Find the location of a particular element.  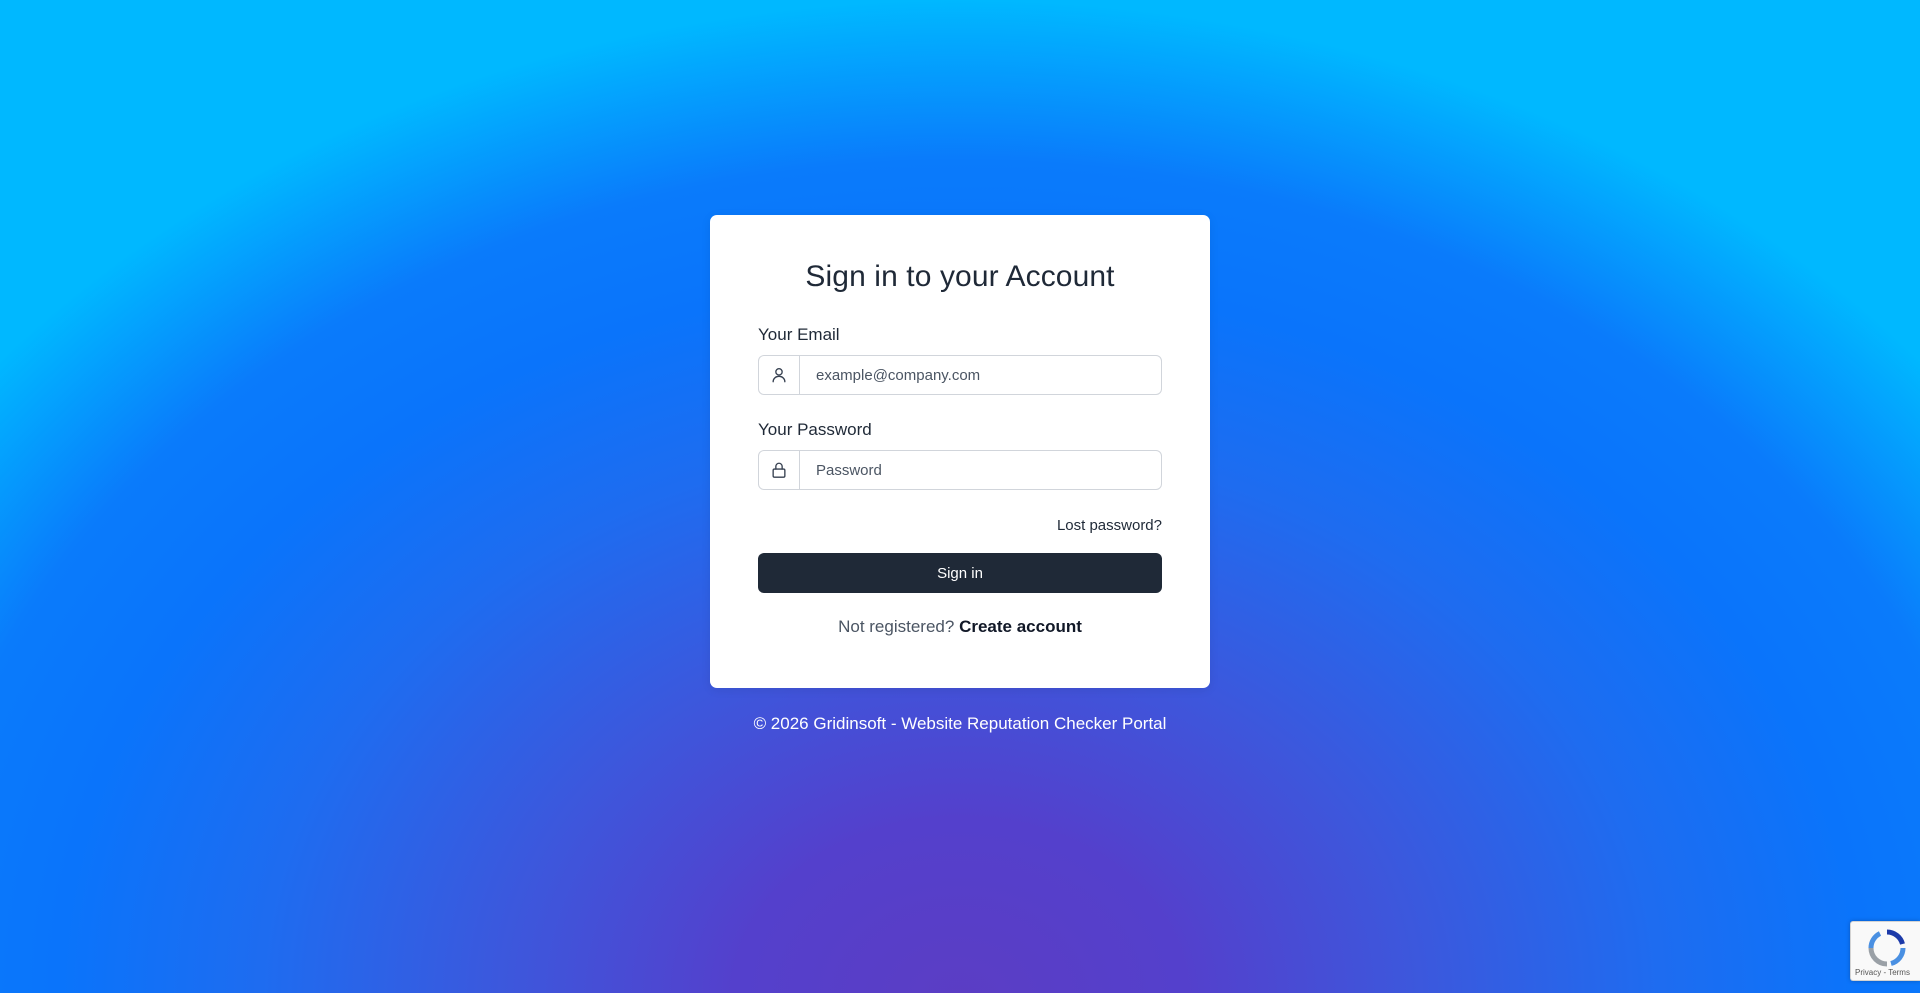

register-prompt: Not registered? Create account is located at coordinates (960, 627).